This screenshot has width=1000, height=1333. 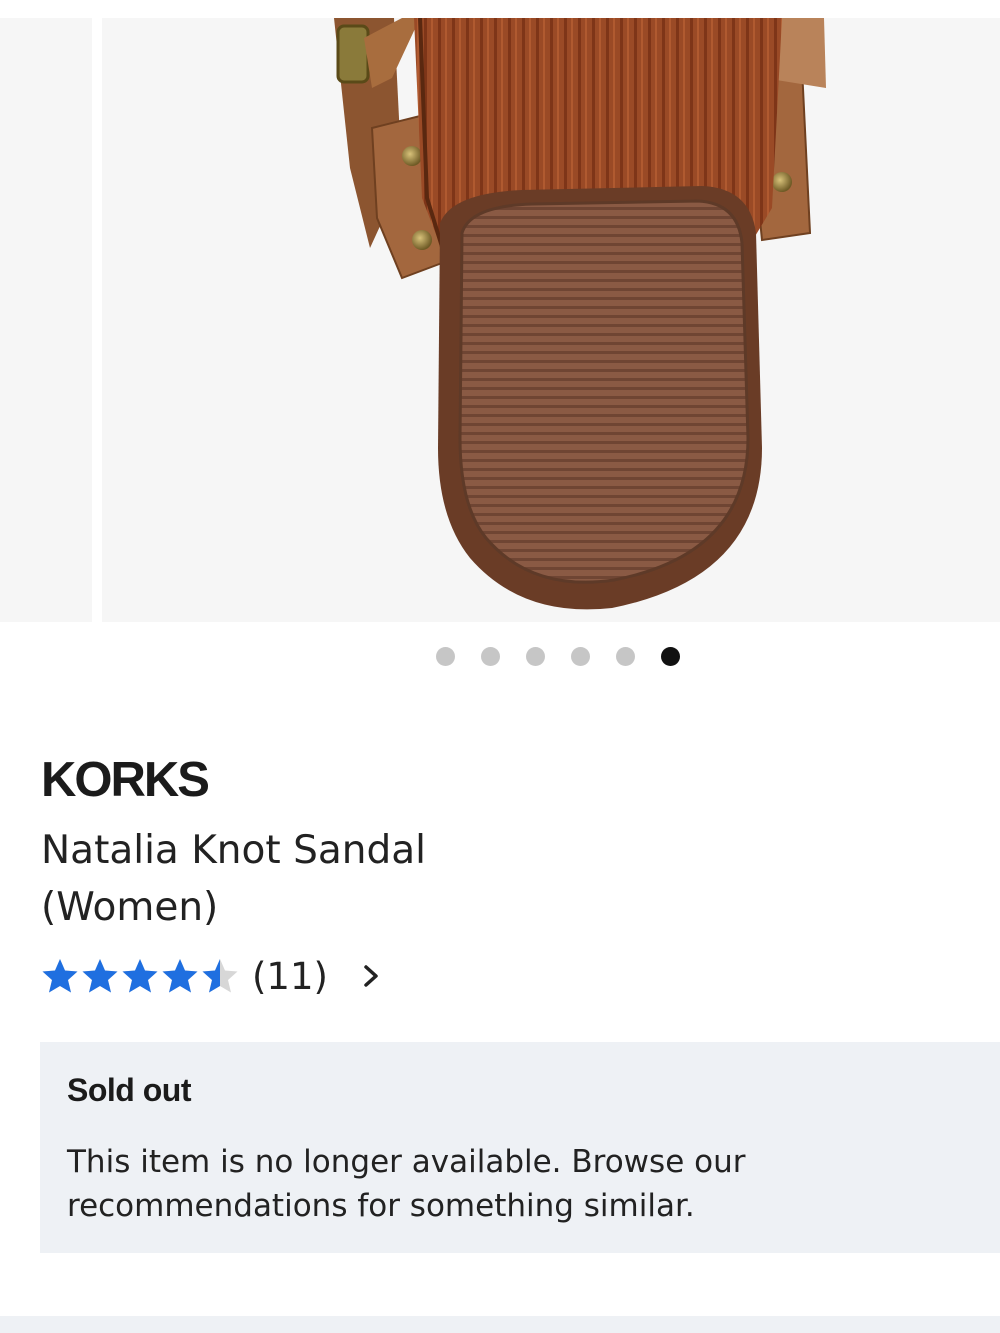 I want to click on next-section-edge, so click(x=500, y=1324).